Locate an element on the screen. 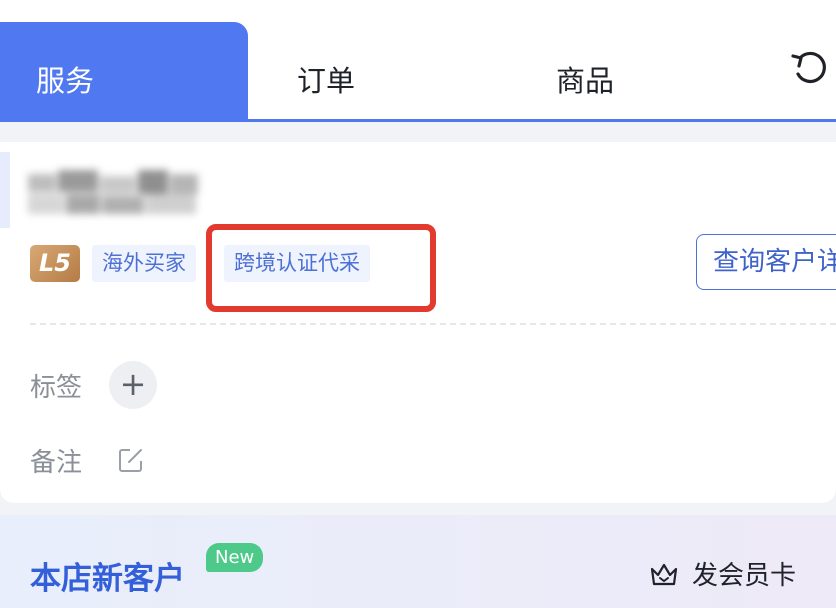  issue-member-card-button: 发会员卡 is located at coordinates (722, 573).